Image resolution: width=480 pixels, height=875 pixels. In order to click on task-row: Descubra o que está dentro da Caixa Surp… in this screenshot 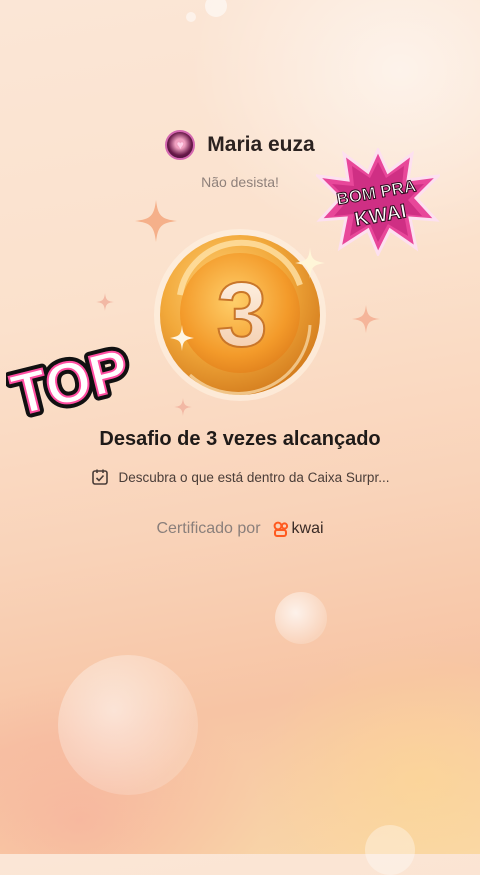, I will do `click(240, 477)`.